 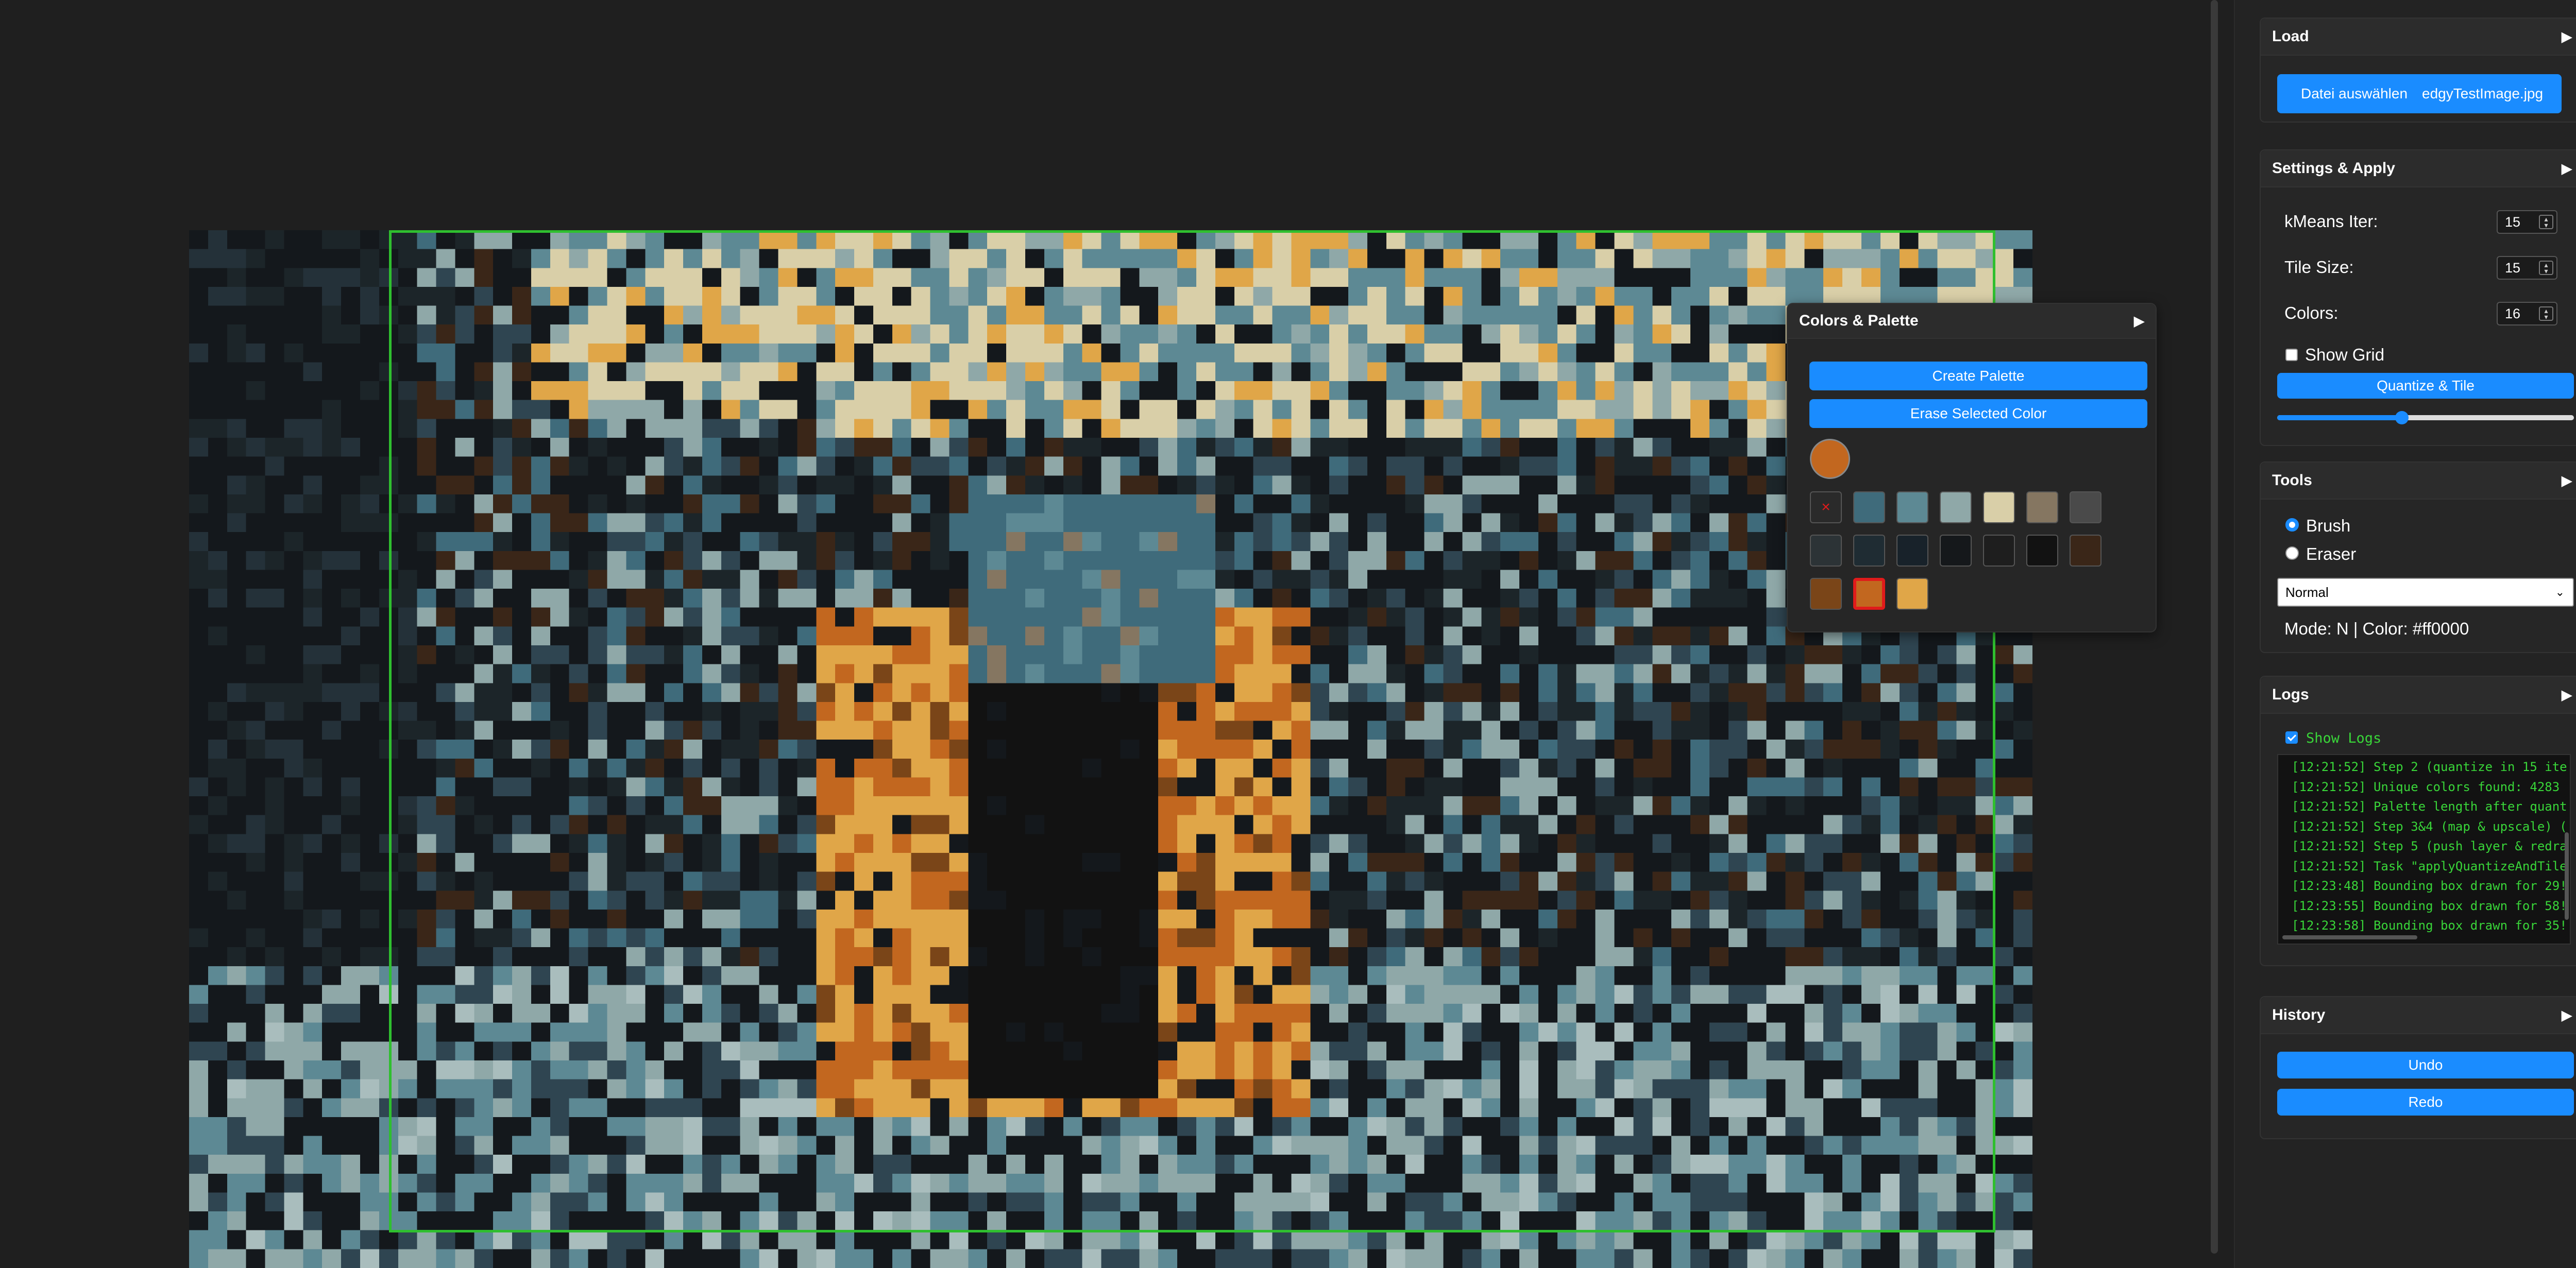 What do you see at coordinates (2418, 481) in the screenshot?
I see `tools-header: Tools ▶` at bounding box center [2418, 481].